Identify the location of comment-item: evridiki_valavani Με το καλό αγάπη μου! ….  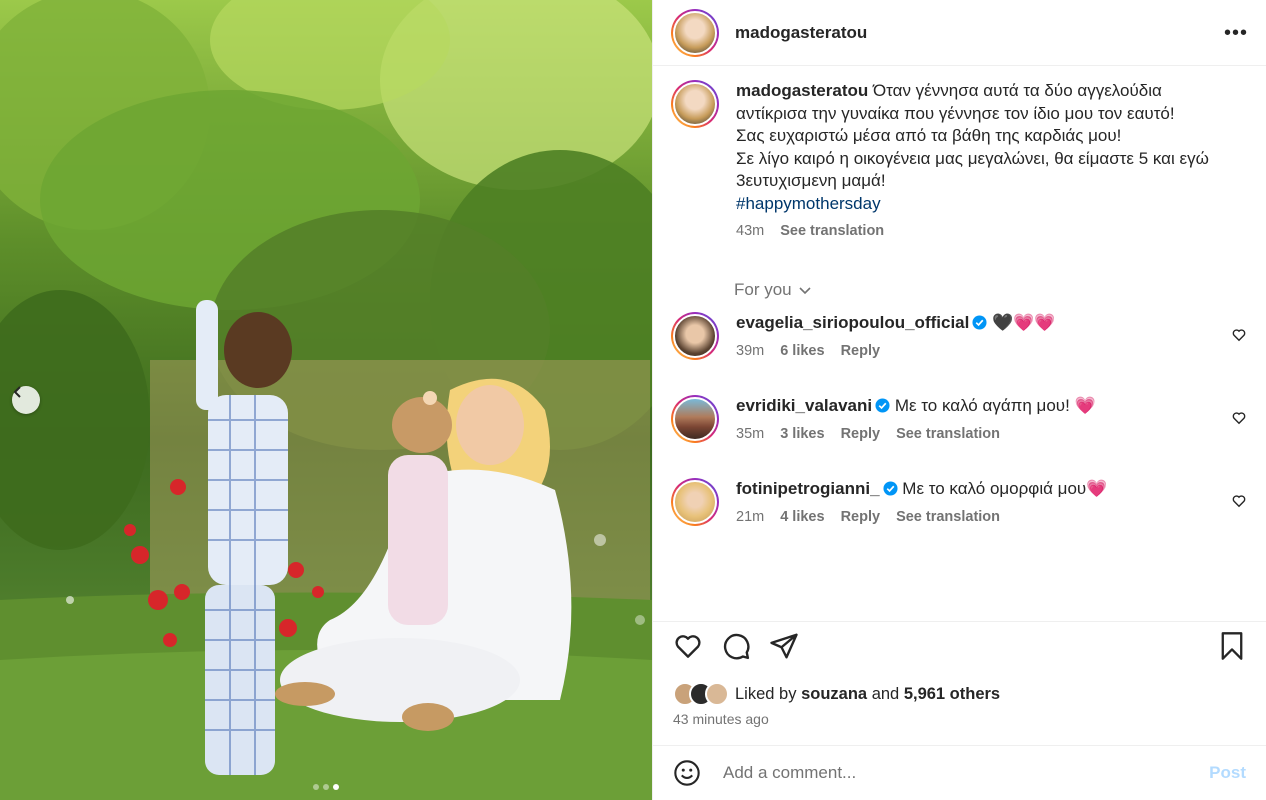
(962, 419).